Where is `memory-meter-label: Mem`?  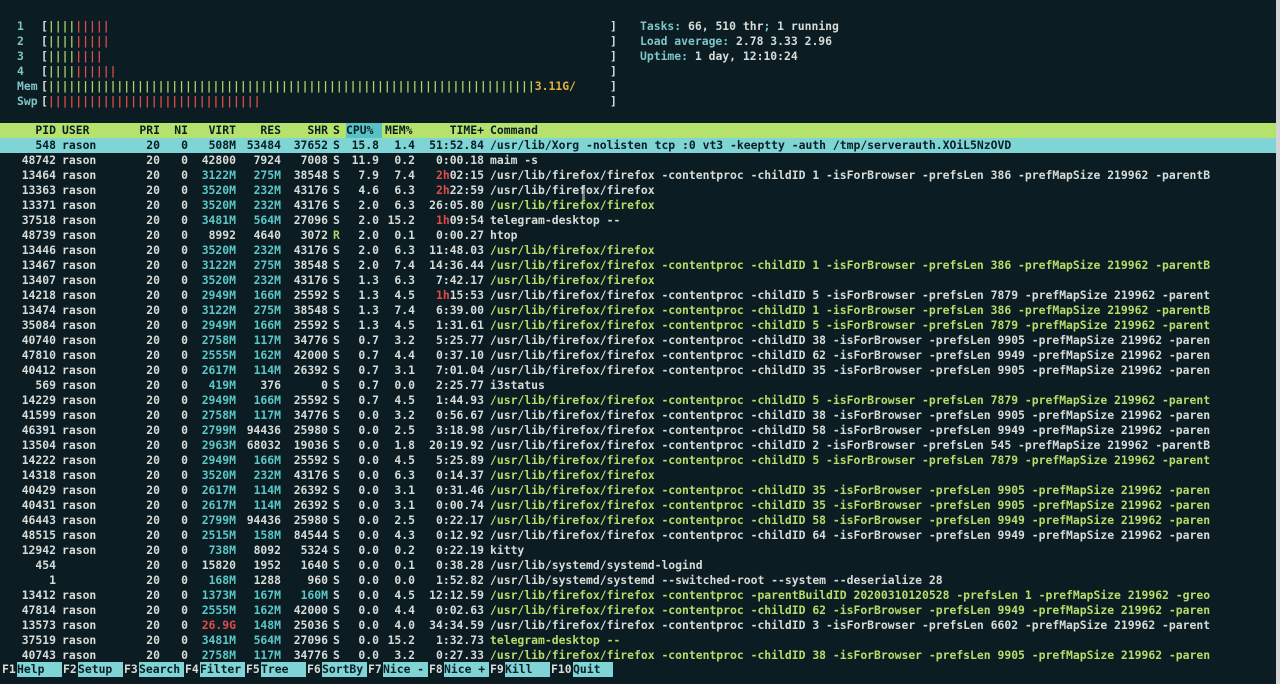
memory-meter-label: Mem is located at coordinates (27, 86).